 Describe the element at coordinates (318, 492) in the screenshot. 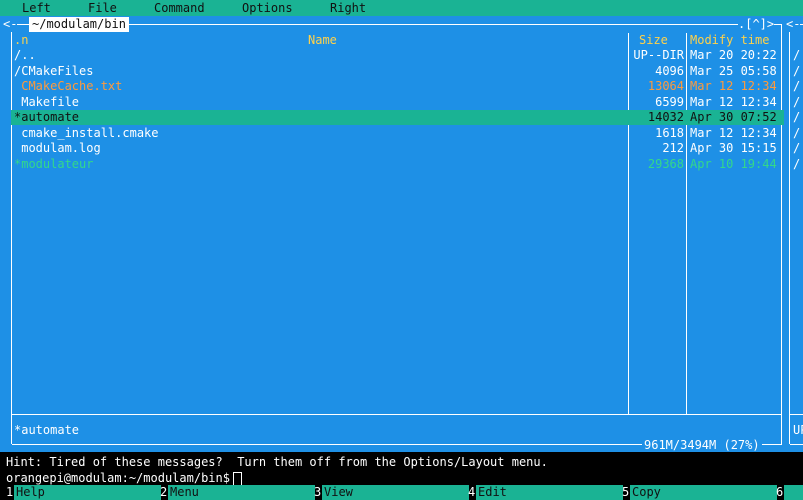

I see `fkey-number: 3` at that location.